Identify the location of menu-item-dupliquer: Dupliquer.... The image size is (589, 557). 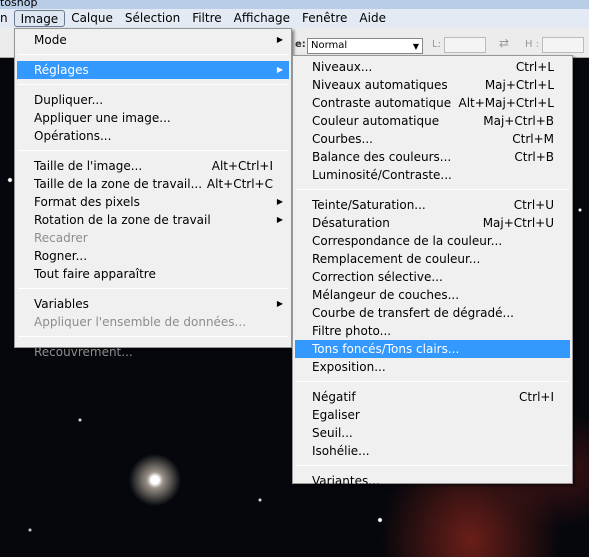
(153, 100).